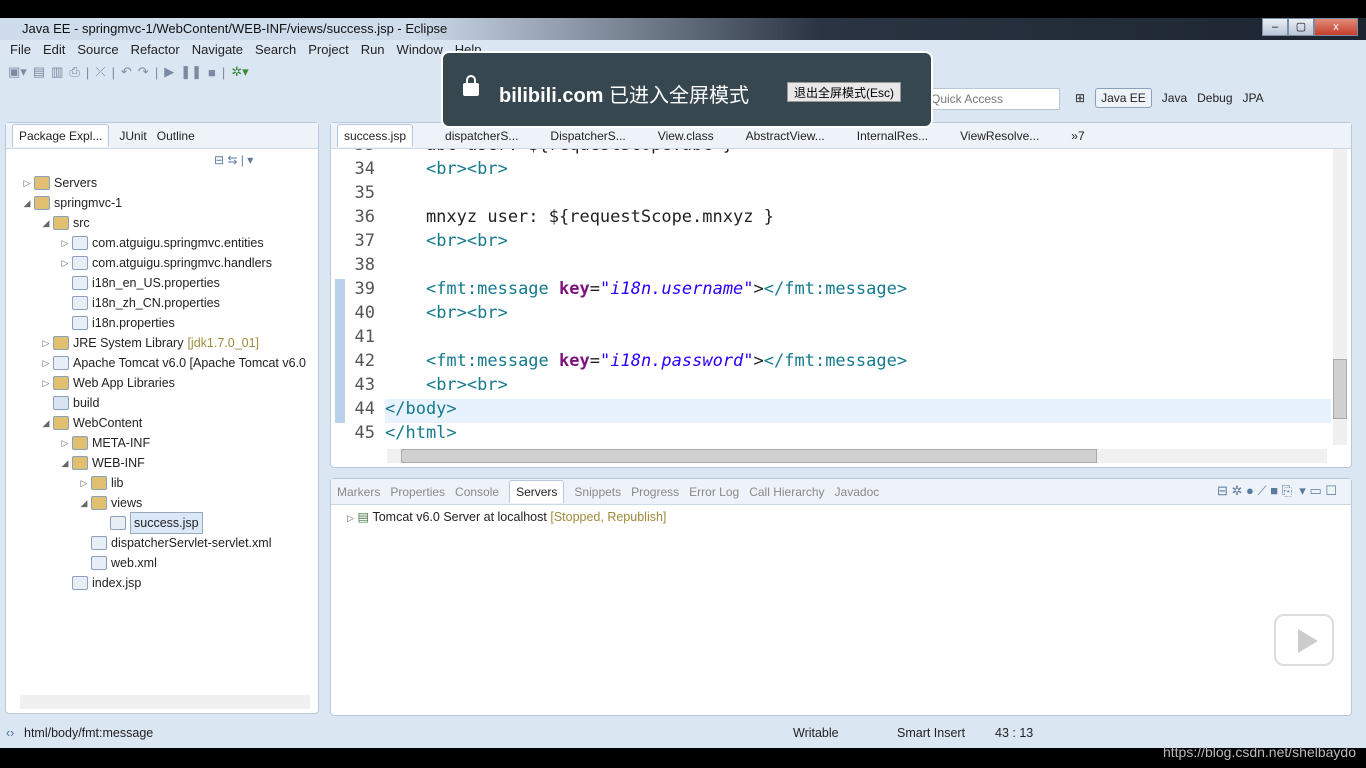 The height and width of the screenshot is (768, 1366). Describe the element at coordinates (1123, 98) in the screenshot. I see `perspective-java-ee: Java EE` at that location.